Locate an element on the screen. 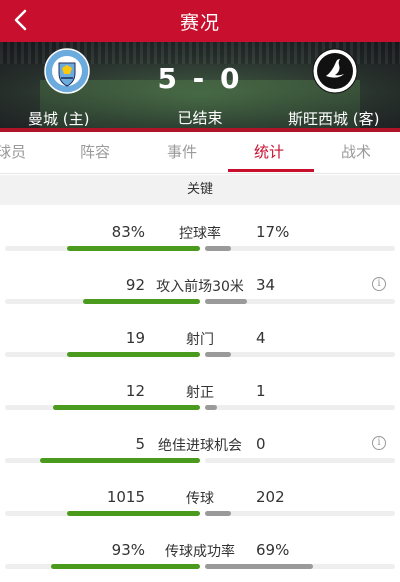 The image size is (400, 582). home-stat-value: 19 is located at coordinates (135, 338).